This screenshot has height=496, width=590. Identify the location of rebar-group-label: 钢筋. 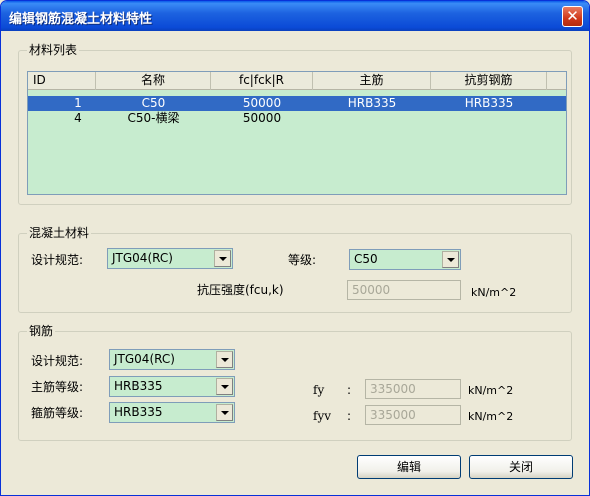
(41, 331).